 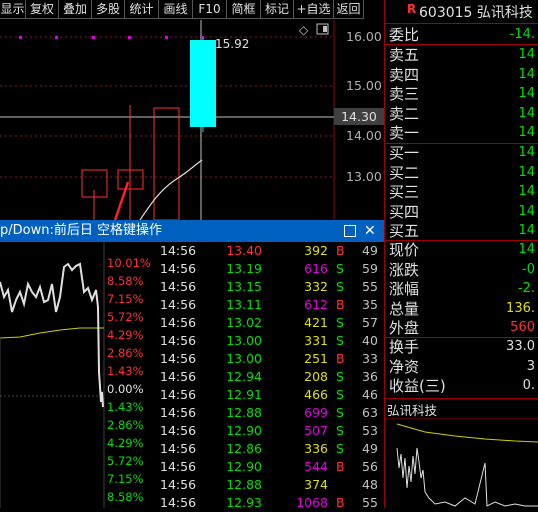 What do you see at coordinates (13, 9) in the screenshot?
I see `show-button: 显示` at bounding box center [13, 9].